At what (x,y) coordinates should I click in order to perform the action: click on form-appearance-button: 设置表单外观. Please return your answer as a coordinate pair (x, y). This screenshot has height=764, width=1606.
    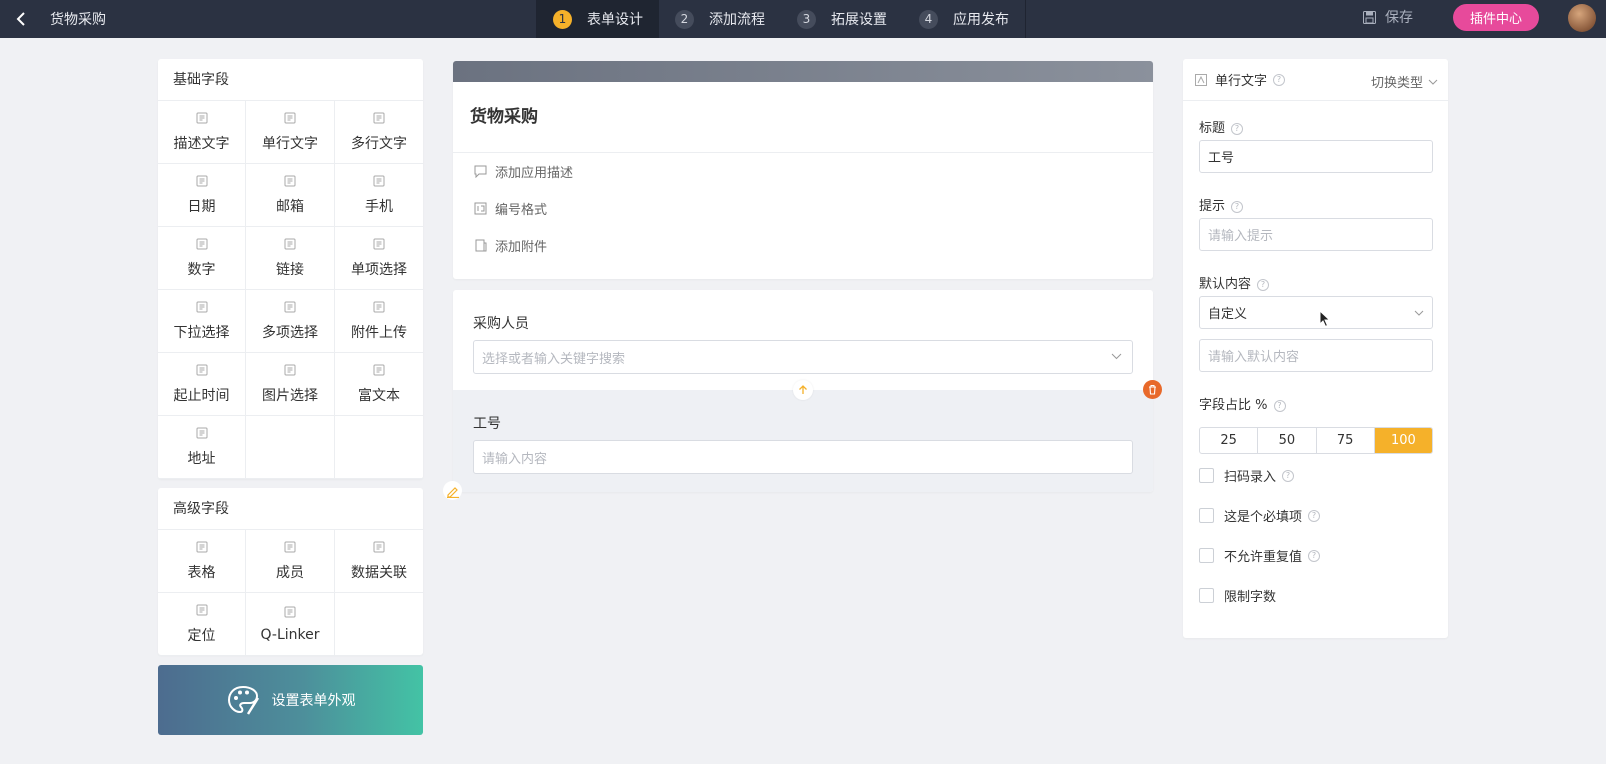
    Looking at the image, I should click on (290, 700).